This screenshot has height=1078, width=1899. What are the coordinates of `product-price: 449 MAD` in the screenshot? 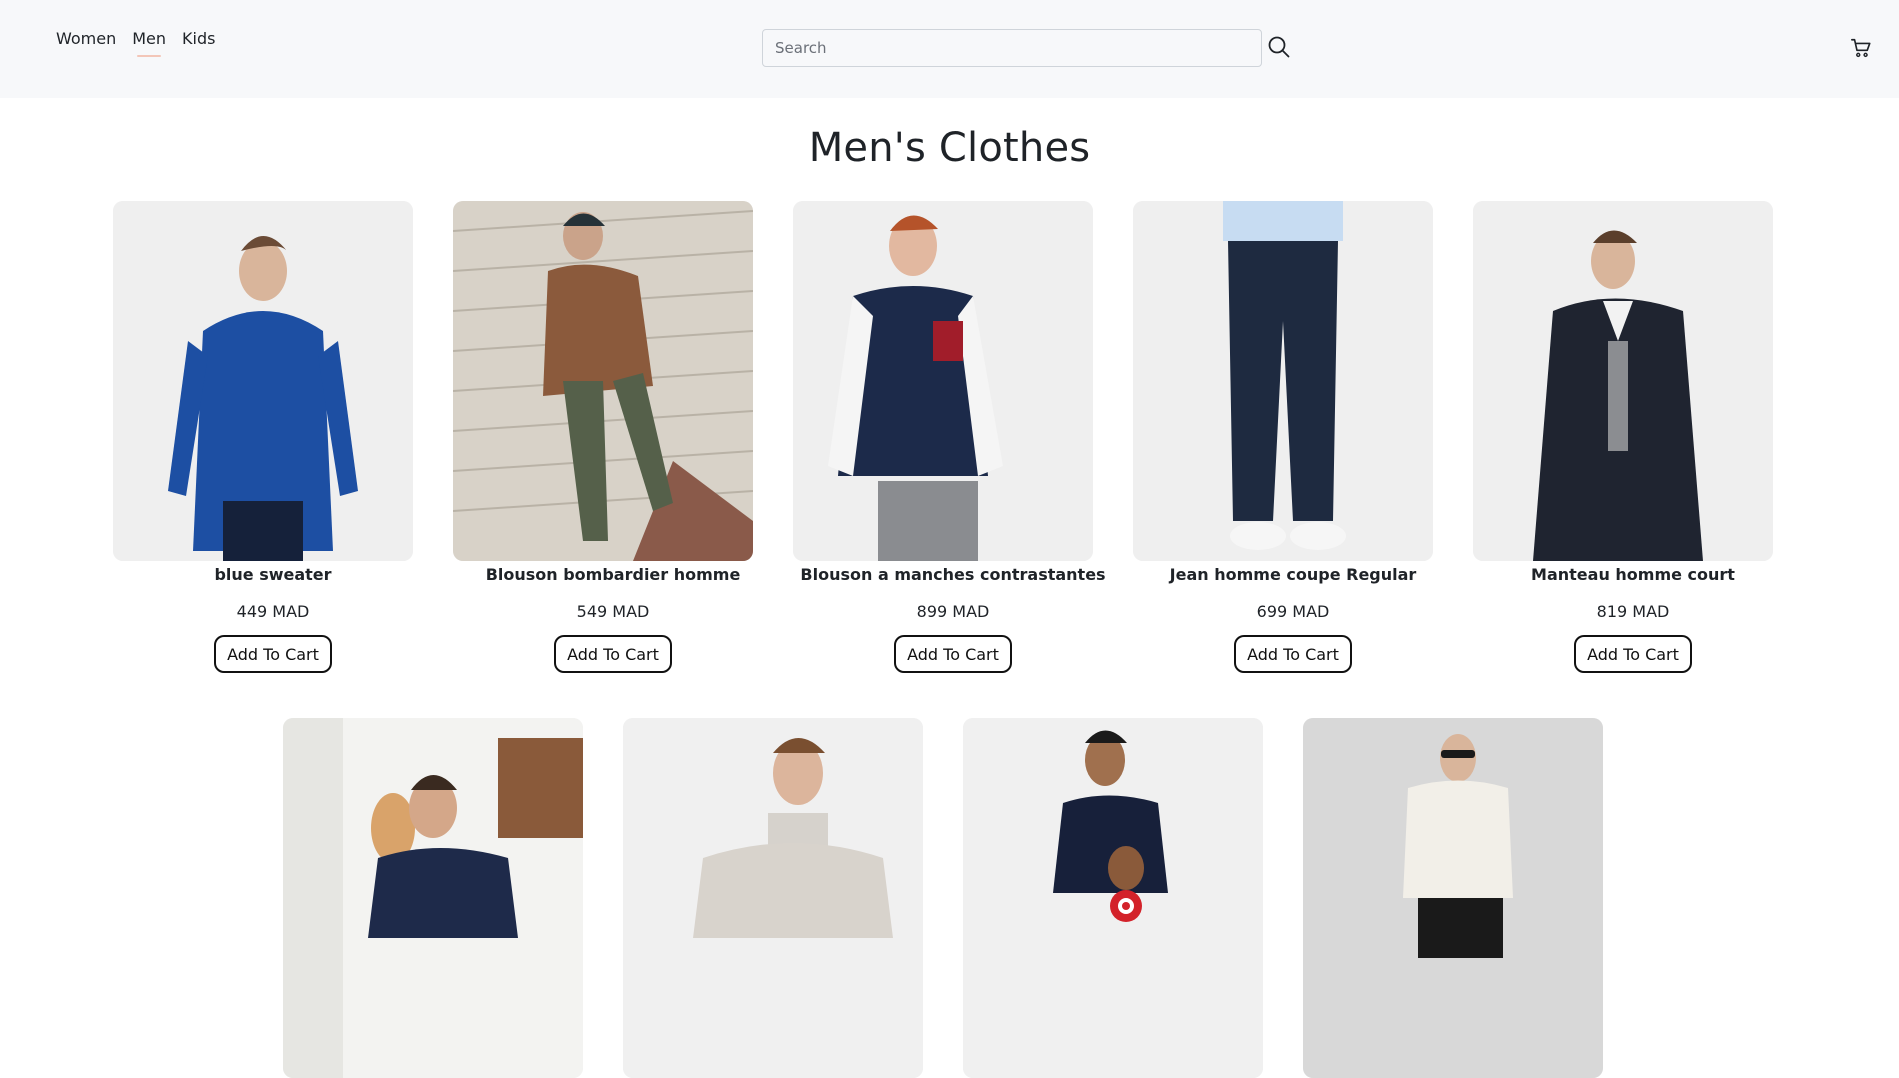 It's located at (273, 611).